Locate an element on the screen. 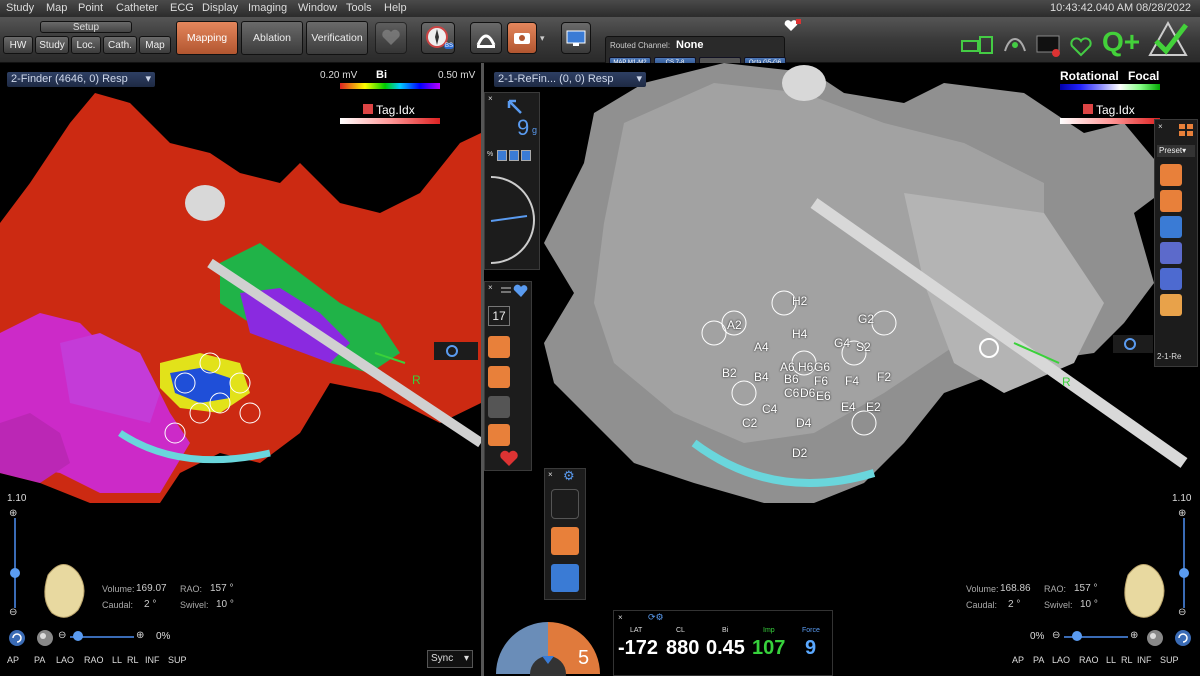 Image resolution: width=1200 pixels, height=676 pixels. right-zoom-in-icon: ⊕ is located at coordinates (1182, 513).